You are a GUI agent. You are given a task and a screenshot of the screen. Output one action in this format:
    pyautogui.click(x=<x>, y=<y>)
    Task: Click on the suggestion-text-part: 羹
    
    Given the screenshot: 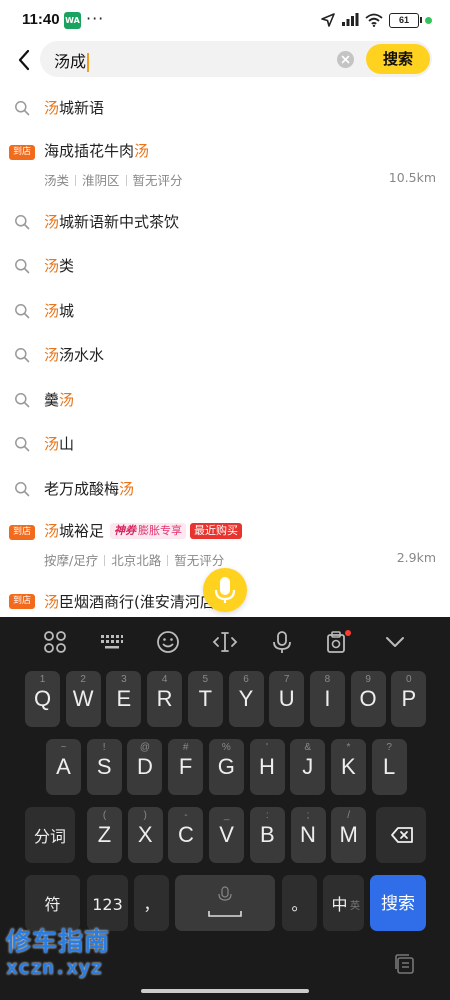 What is the action you would take?
    pyautogui.click(x=52, y=399)
    